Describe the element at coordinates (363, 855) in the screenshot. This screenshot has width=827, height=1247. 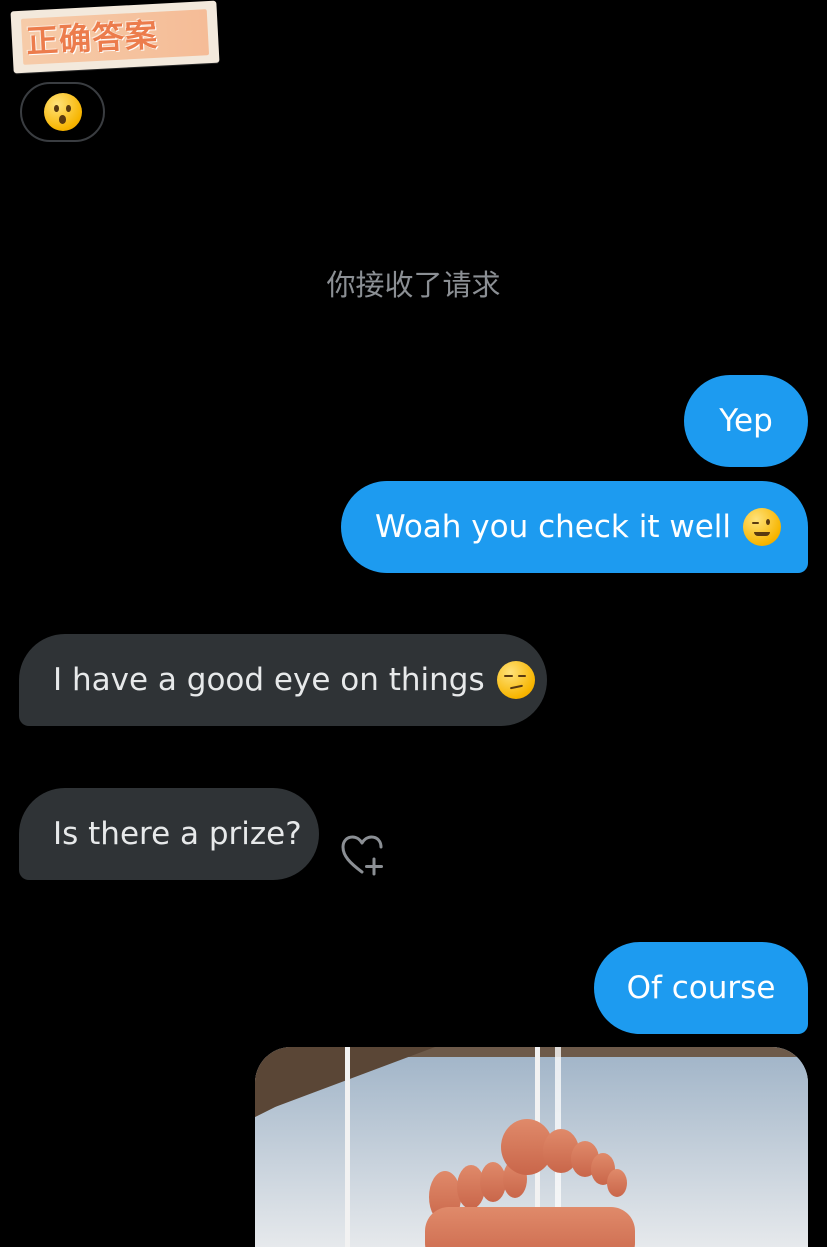
I see `heart-plus-icon` at that location.